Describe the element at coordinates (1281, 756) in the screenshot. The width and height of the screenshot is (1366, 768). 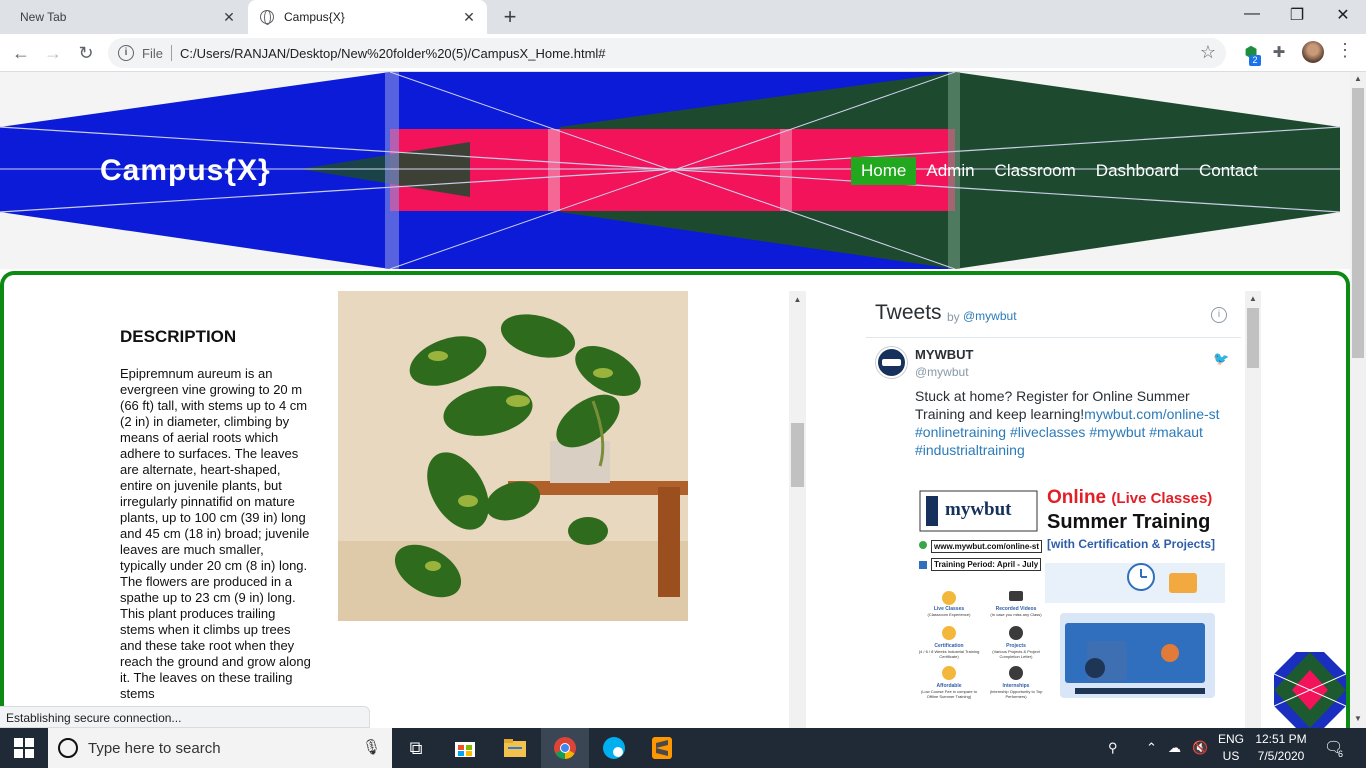
I see `clock-date: 7/5/2020` at that location.